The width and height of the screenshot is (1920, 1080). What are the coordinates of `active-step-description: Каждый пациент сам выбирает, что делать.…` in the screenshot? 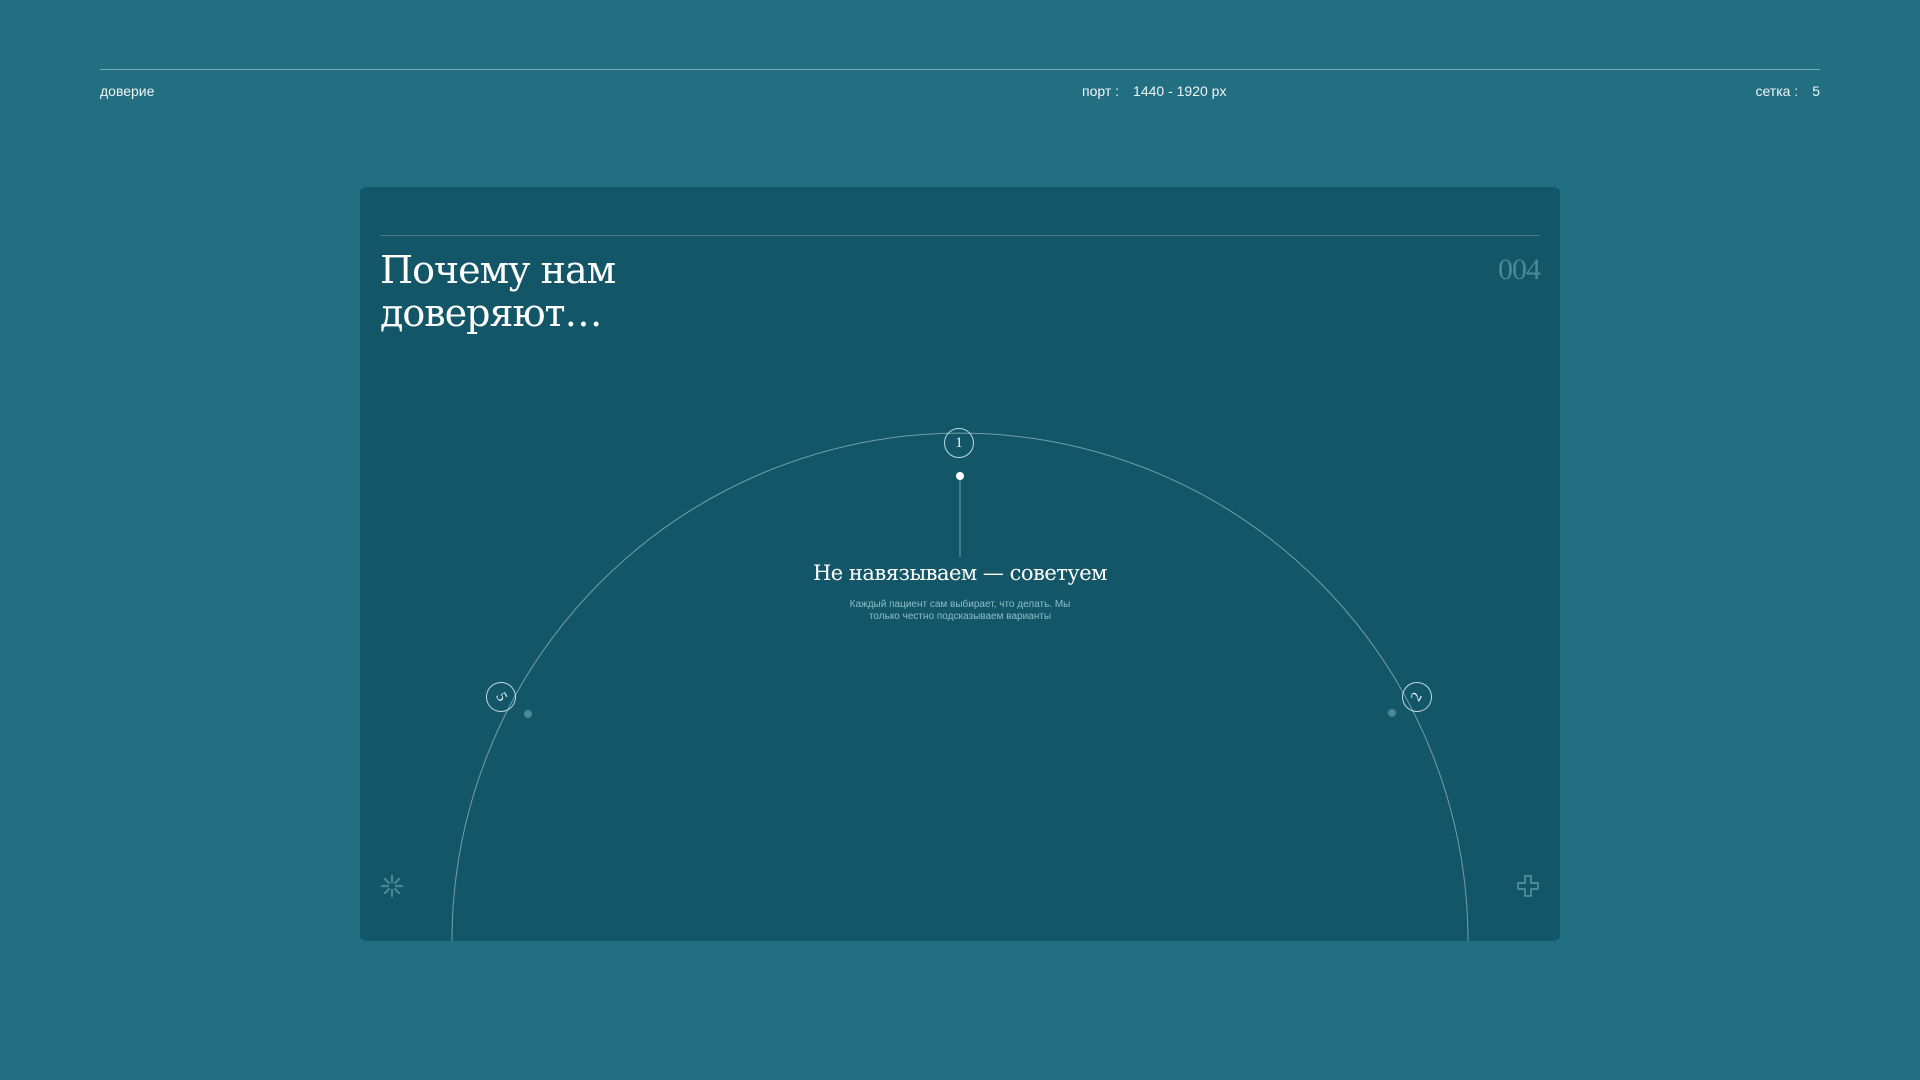 It's located at (960, 610).